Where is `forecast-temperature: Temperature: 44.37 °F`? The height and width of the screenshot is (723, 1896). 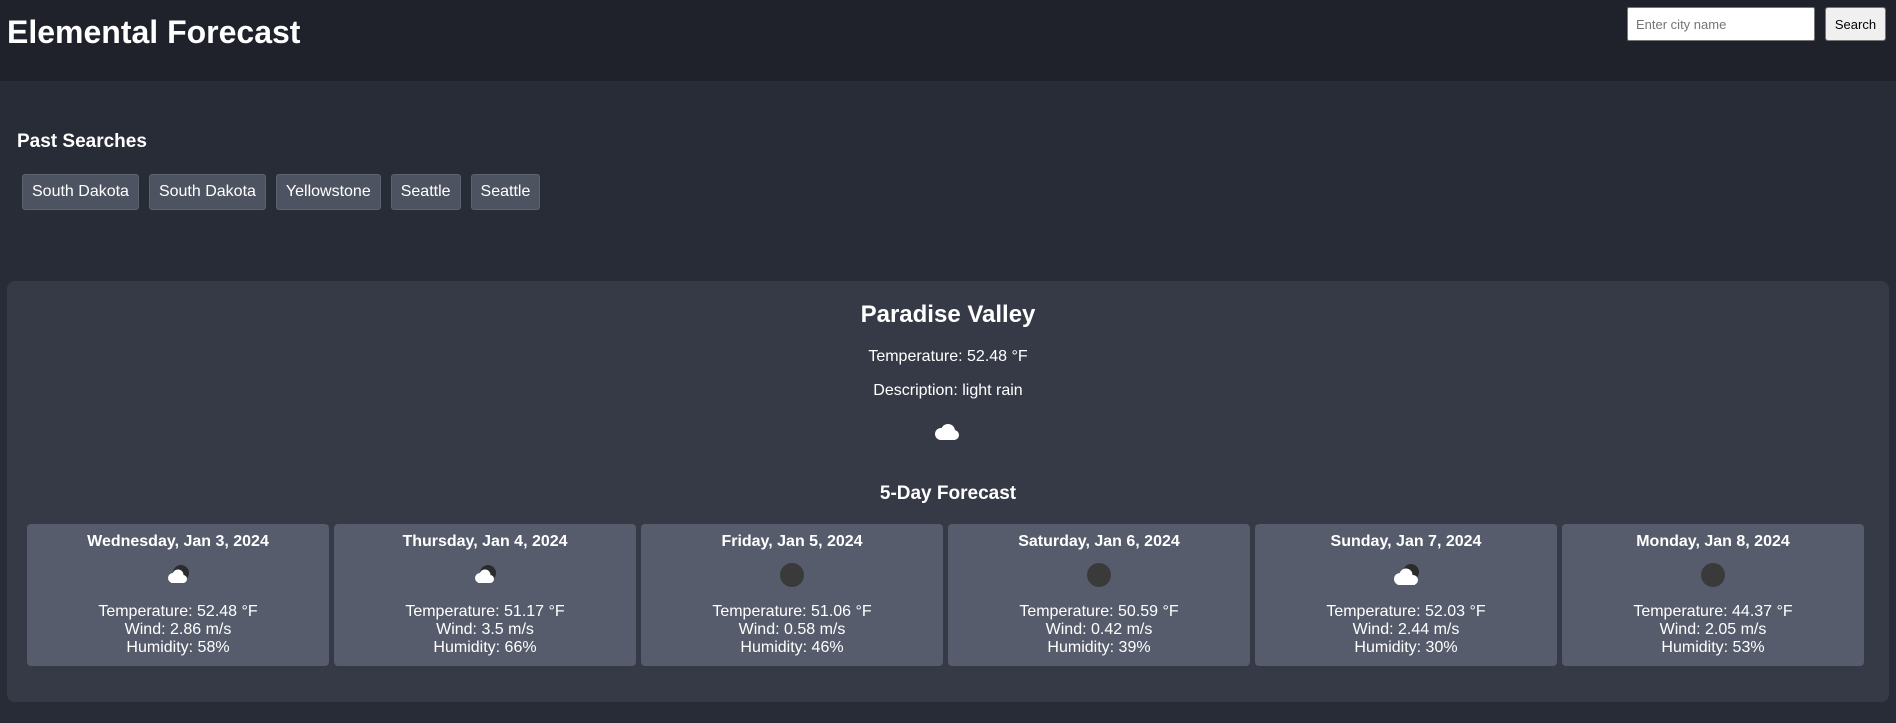 forecast-temperature: Temperature: 44.37 °F is located at coordinates (1713, 611).